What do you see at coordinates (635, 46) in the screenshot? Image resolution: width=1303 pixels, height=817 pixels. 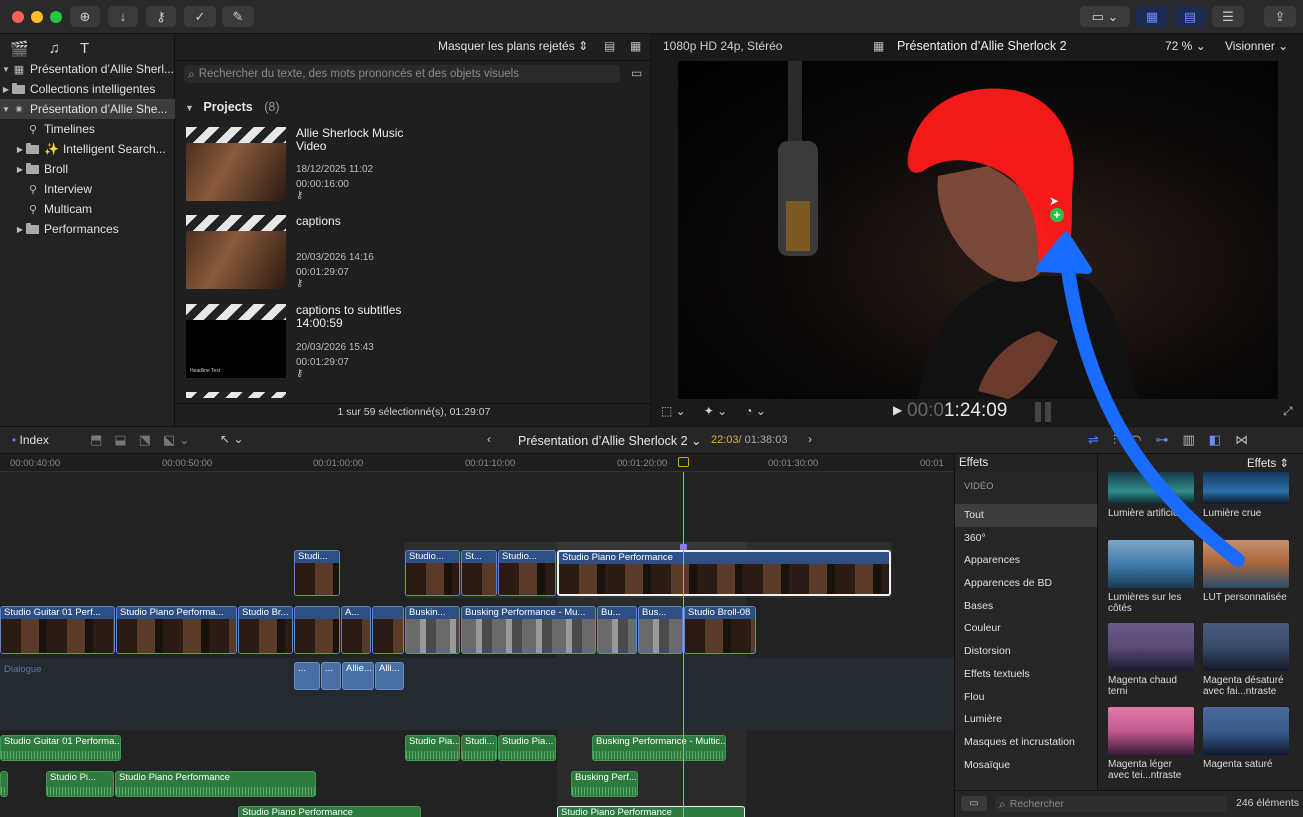 I see `filmstrip-view-icon: ▦` at bounding box center [635, 46].